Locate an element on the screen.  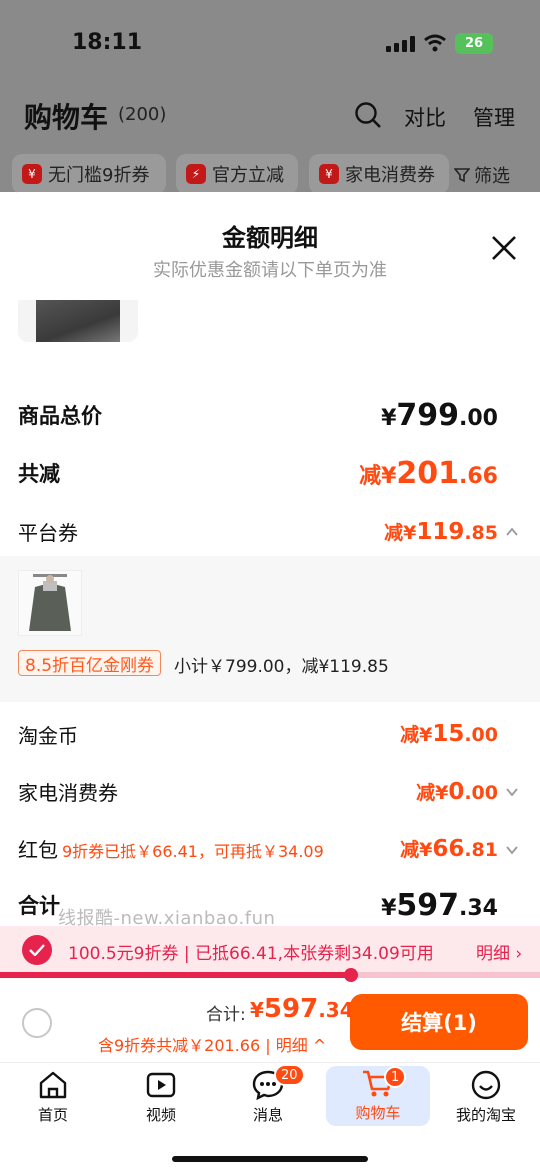
tab-label: 购物车 is located at coordinates (378, 1113).